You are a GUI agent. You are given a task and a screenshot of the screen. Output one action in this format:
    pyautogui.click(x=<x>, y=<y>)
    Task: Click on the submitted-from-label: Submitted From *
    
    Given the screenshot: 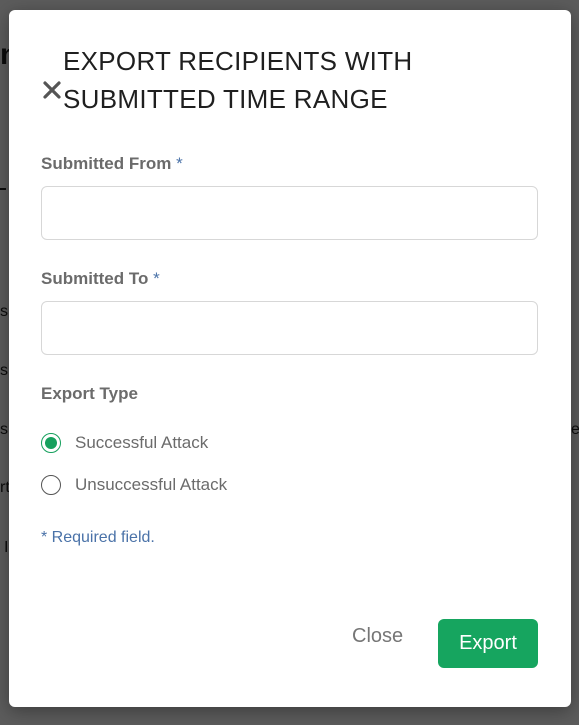 What is the action you would take?
    pyautogui.click(x=112, y=164)
    